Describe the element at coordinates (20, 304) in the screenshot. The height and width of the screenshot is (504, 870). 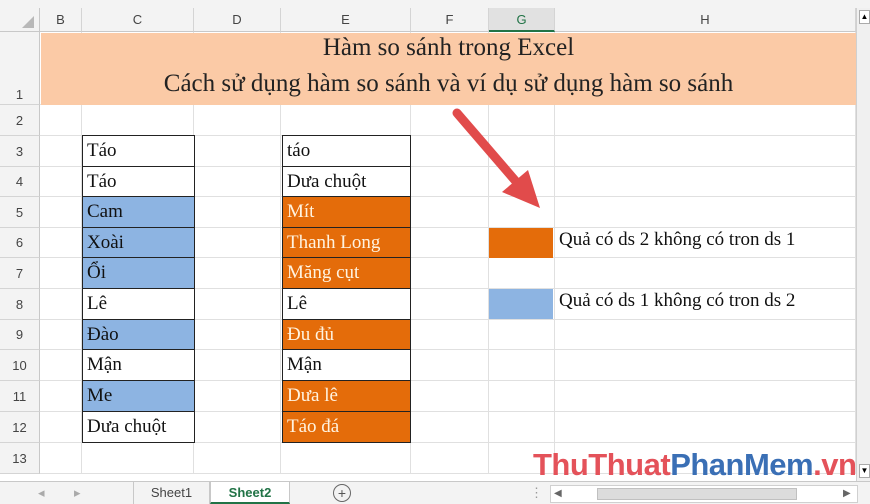
I see `row-header-8: 8` at that location.